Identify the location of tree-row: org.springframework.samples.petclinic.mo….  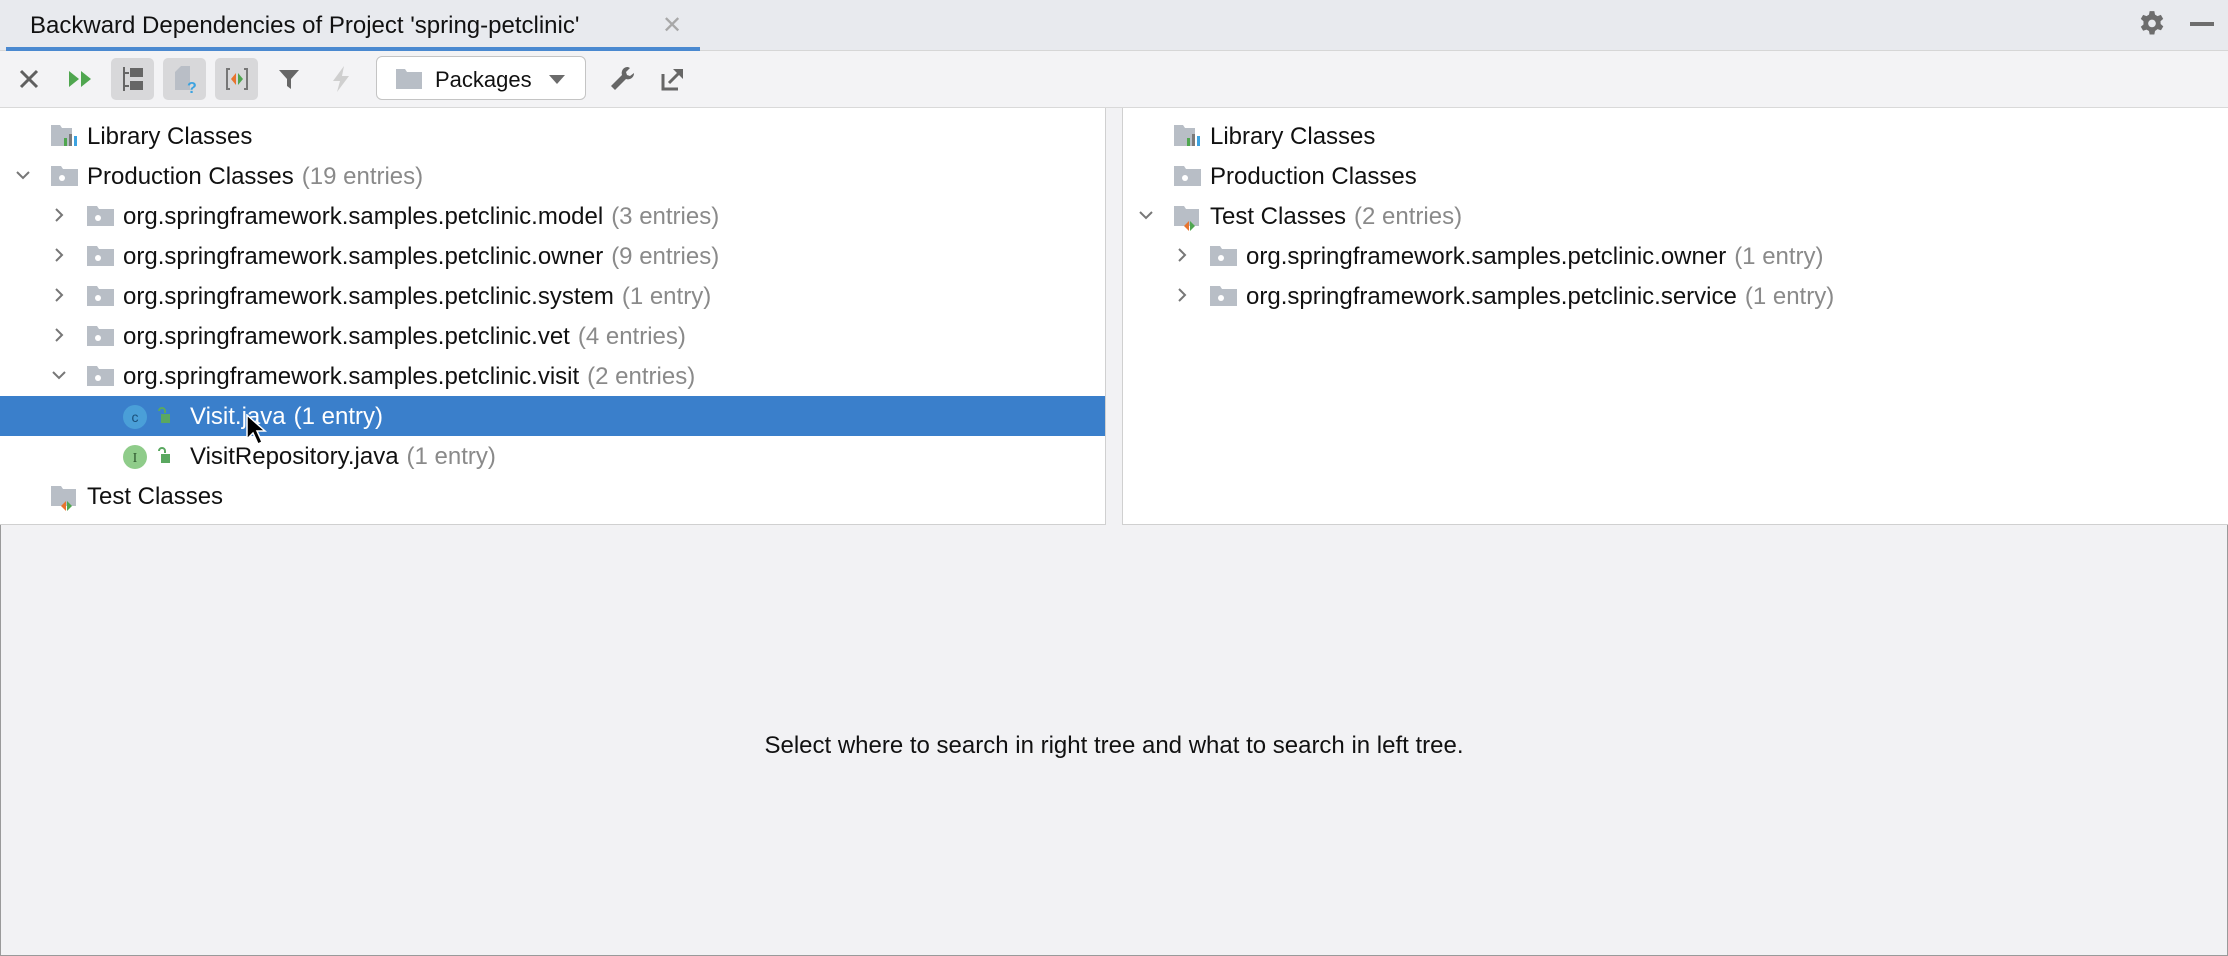
(552, 216).